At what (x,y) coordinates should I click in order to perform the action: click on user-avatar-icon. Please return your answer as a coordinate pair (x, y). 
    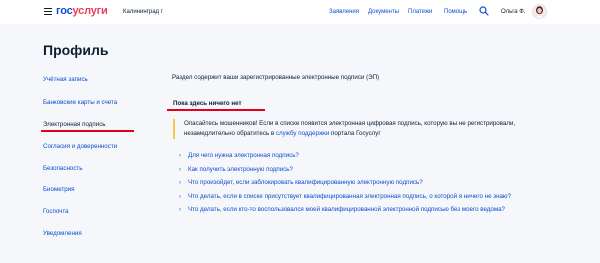
    Looking at the image, I should click on (539, 12).